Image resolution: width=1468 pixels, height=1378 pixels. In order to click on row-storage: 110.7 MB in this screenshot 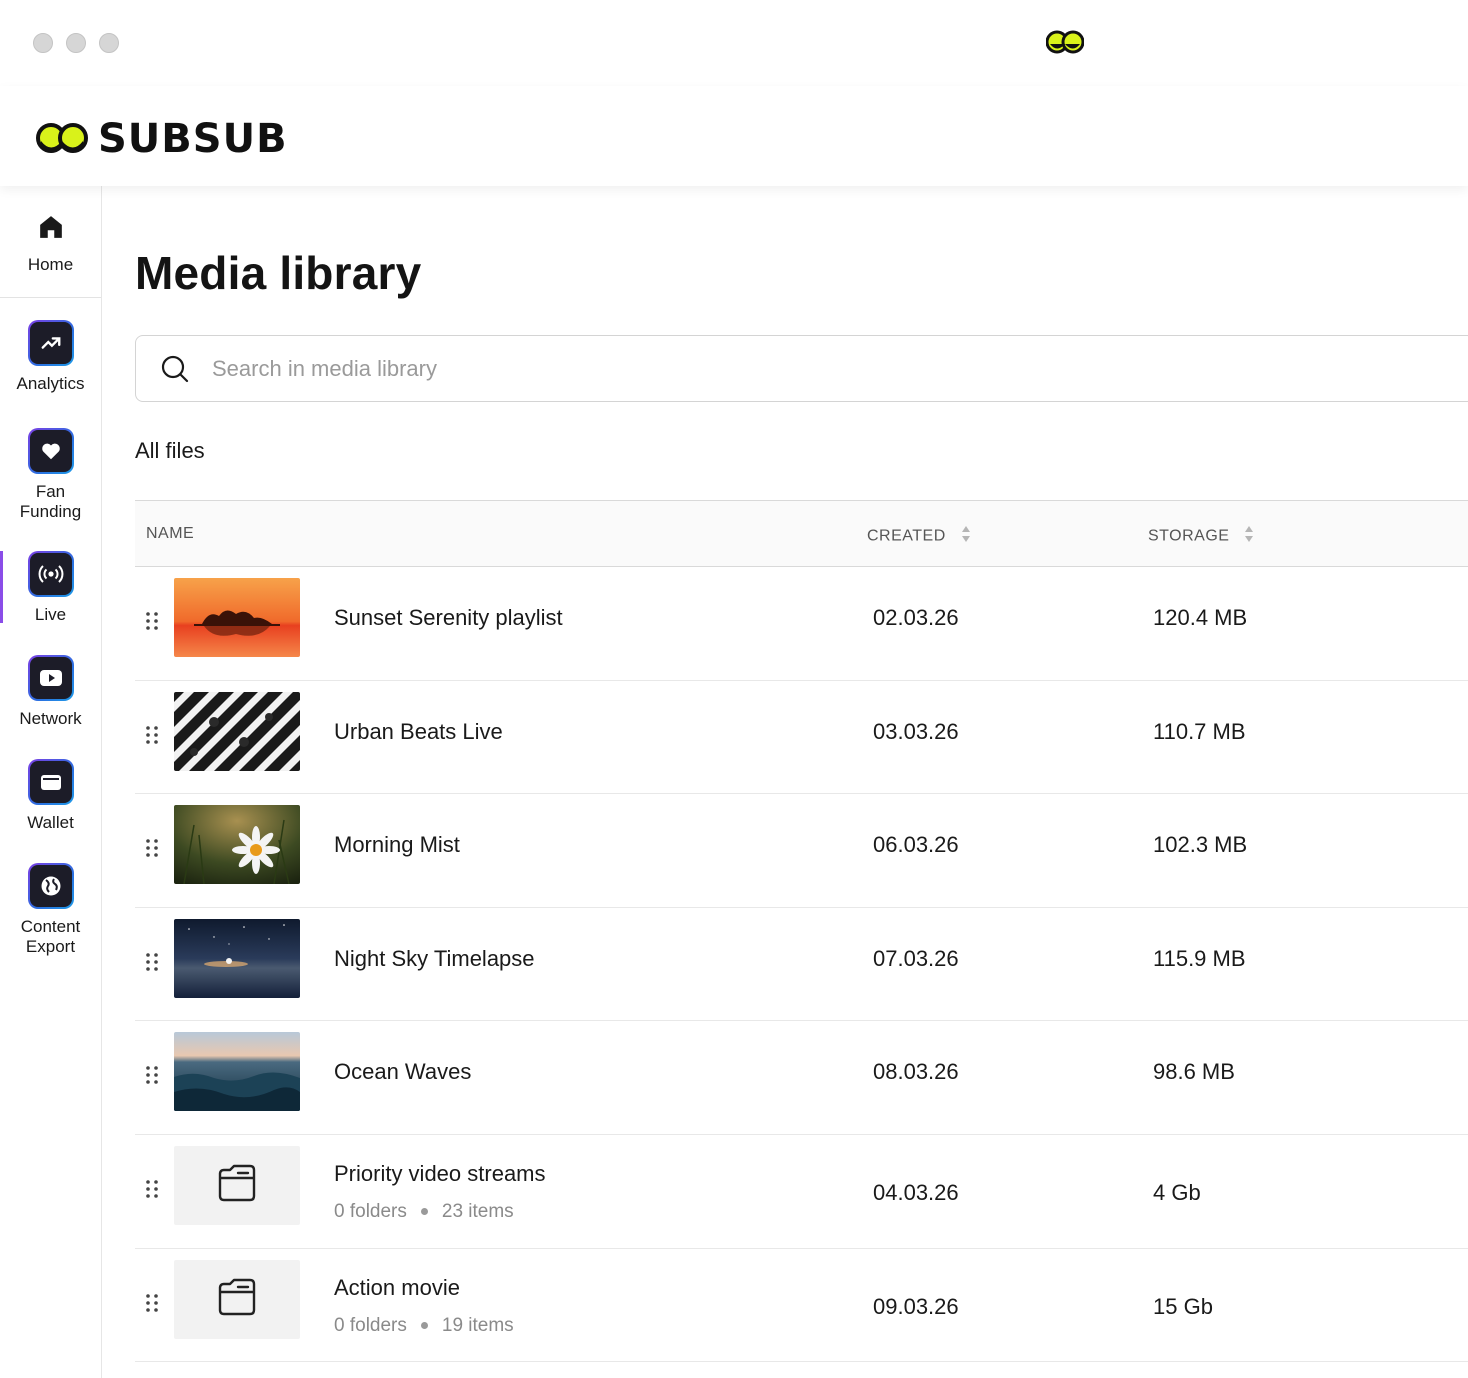, I will do `click(1199, 731)`.